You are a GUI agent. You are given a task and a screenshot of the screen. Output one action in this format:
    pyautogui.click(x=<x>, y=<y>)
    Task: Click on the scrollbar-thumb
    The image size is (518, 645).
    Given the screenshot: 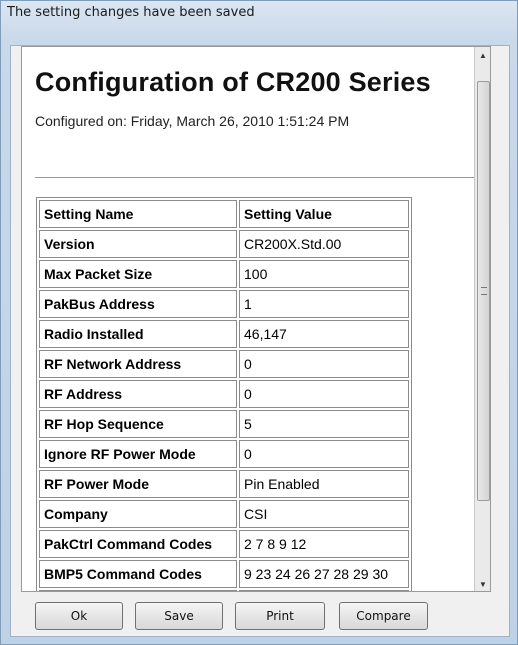 What is the action you would take?
    pyautogui.click(x=483, y=291)
    